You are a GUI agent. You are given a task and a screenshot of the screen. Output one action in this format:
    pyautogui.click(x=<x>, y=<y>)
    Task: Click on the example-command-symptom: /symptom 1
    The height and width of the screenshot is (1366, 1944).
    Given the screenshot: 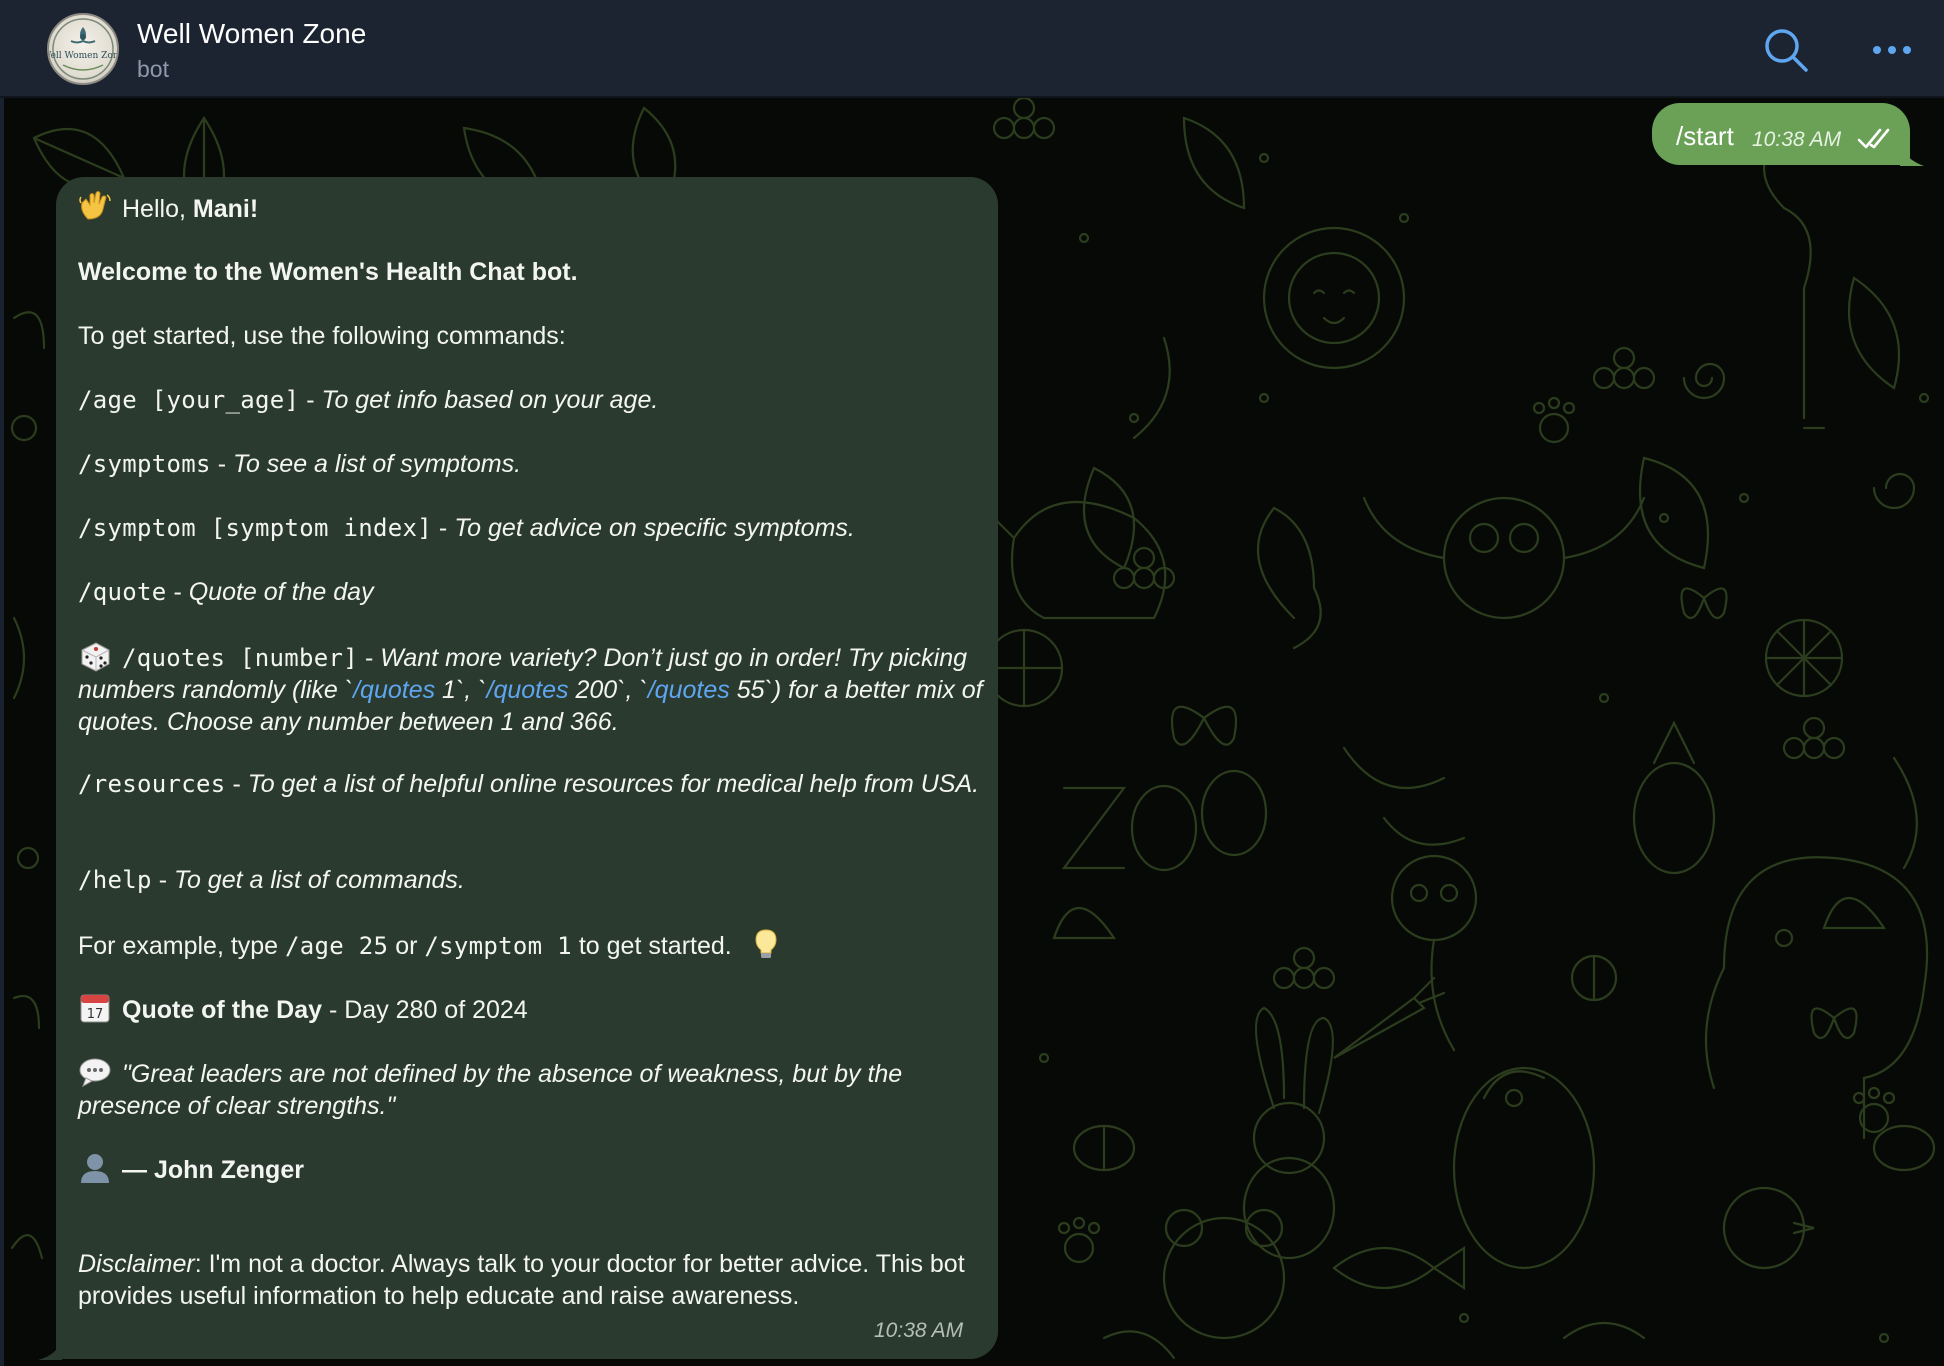 What is the action you would take?
    pyautogui.click(x=498, y=946)
    